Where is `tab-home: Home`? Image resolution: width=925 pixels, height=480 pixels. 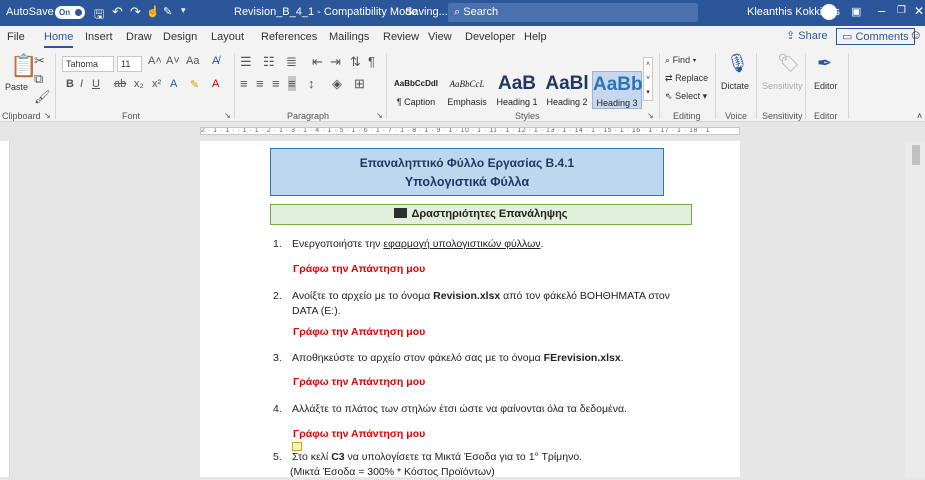 tab-home: Home is located at coordinates (59, 39).